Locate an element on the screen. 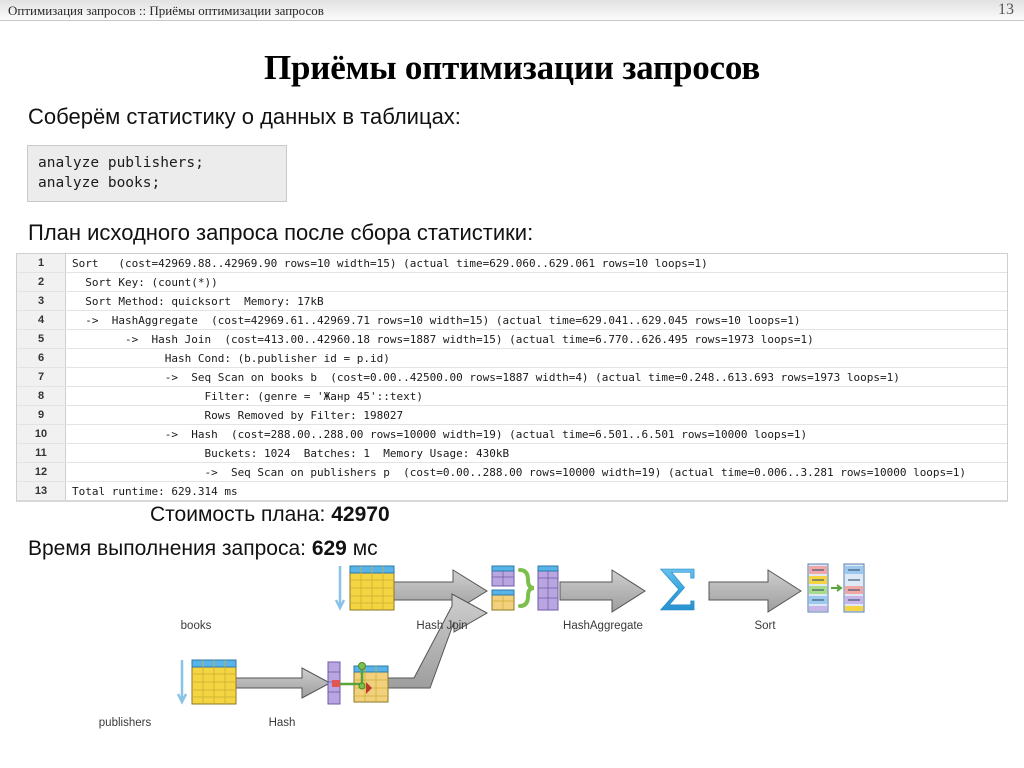 Image resolution: width=1024 pixels, height=768 pixels. table-row: 2 Sort Key: (count(*)) is located at coordinates (512, 282).